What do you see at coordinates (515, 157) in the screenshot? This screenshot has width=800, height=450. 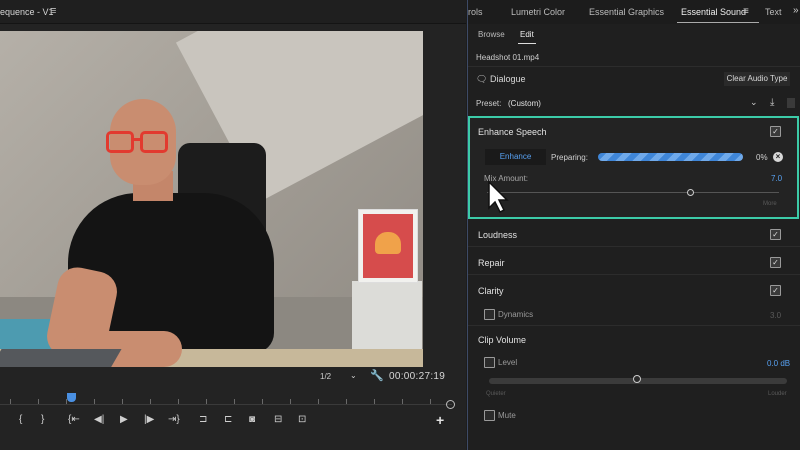 I see `enhance-button: Enhance` at bounding box center [515, 157].